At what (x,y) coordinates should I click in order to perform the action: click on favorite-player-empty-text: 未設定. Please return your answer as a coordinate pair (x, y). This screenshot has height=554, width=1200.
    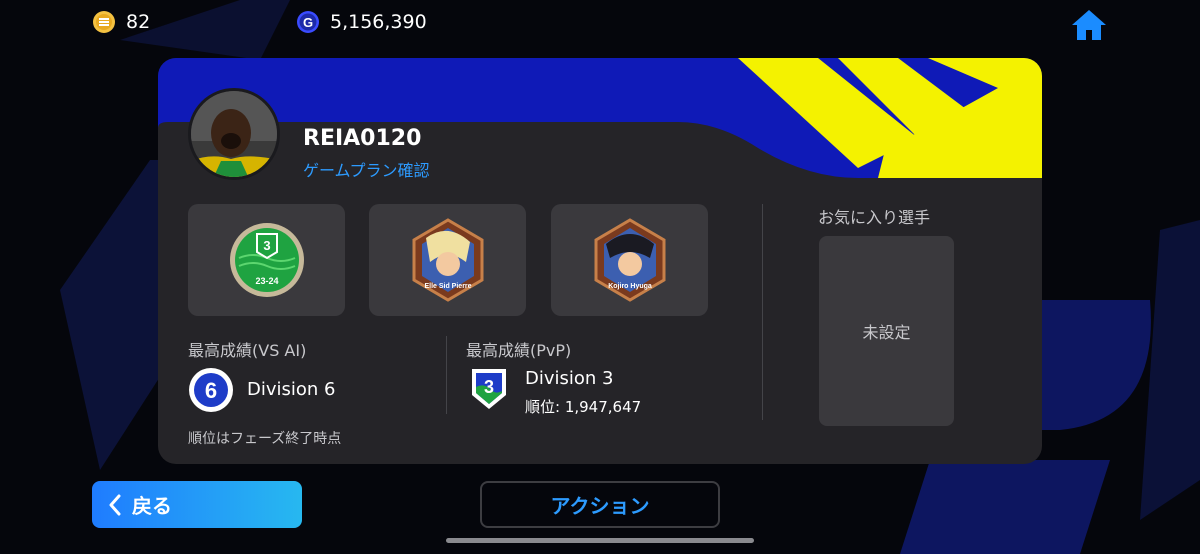
    Looking at the image, I should click on (886, 332).